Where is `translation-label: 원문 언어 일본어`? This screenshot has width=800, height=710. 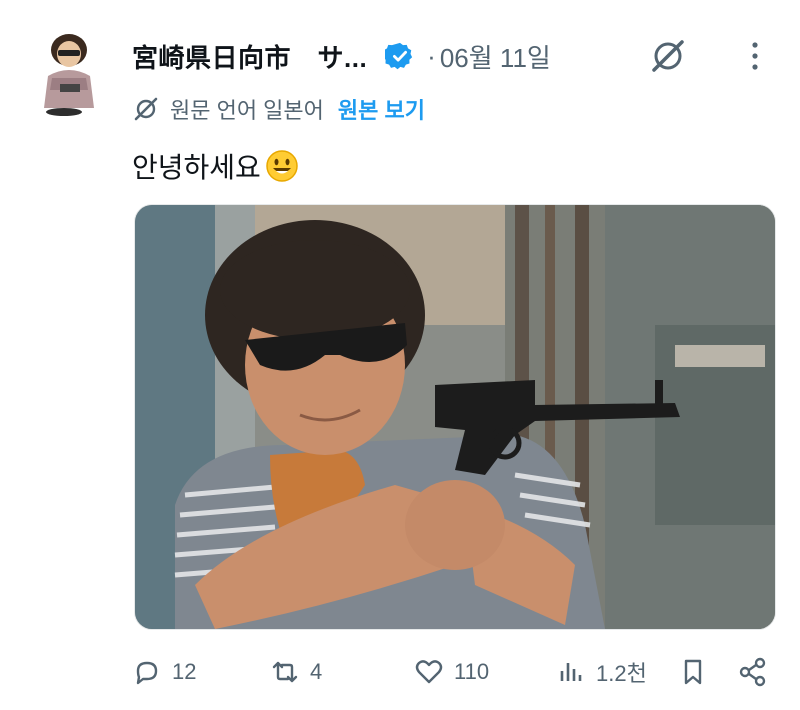 translation-label: 원문 언어 일본어 is located at coordinates (247, 110).